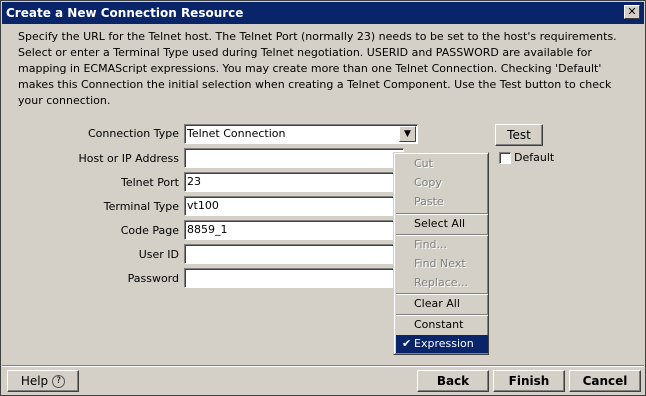 The height and width of the screenshot is (396, 646). Describe the element at coordinates (519, 135) in the screenshot. I see `test-button: Test` at that location.